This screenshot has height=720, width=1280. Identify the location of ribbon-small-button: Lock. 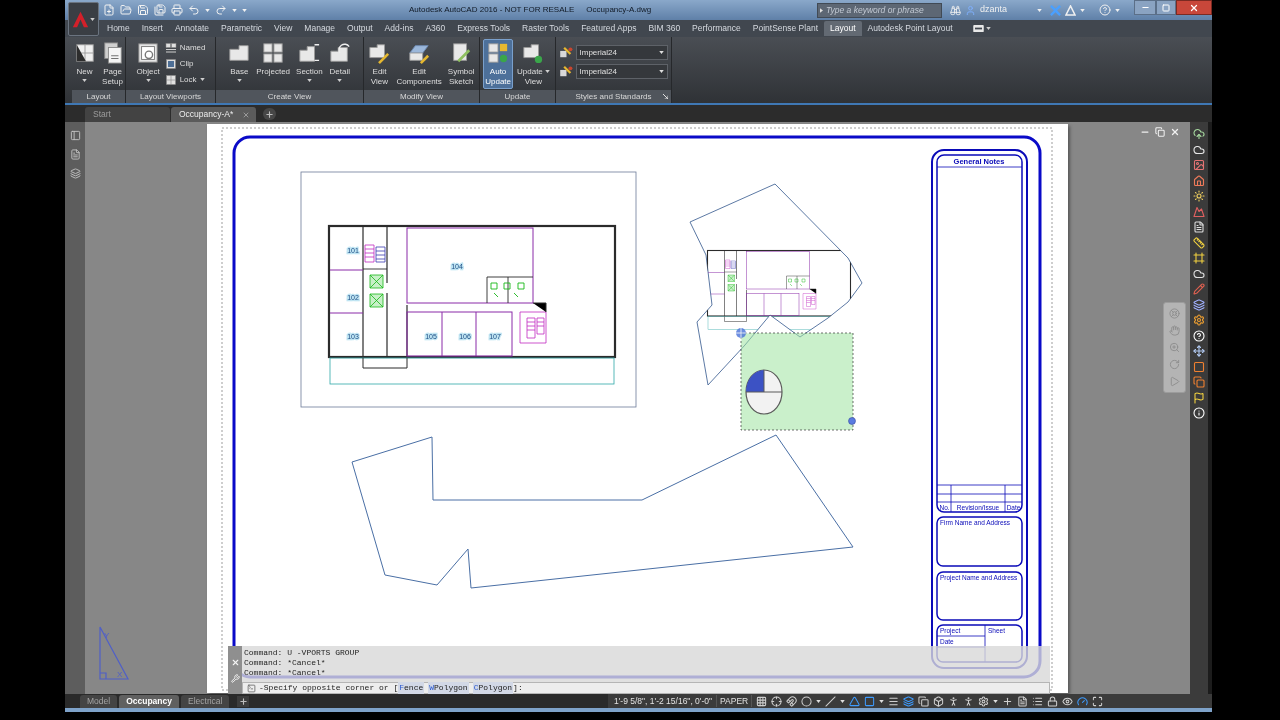
(185, 79).